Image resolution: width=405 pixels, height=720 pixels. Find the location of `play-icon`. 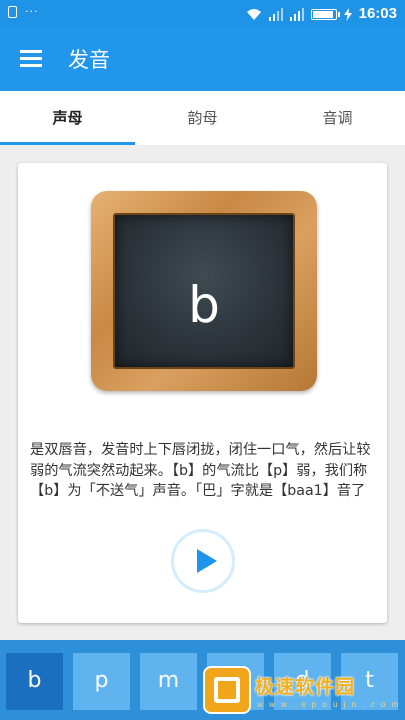

play-icon is located at coordinates (207, 561).